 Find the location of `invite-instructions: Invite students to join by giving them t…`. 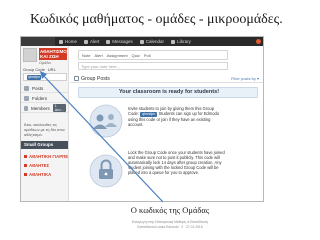

invite-instructions: Invite students to join by giving them t… is located at coordinates (177, 116).